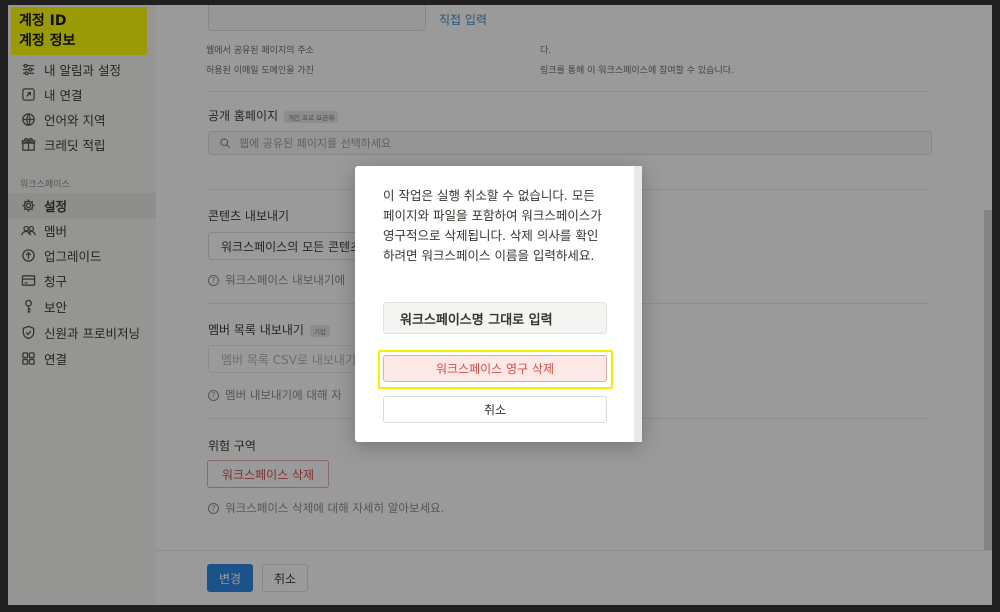  What do you see at coordinates (495, 368) in the screenshot?
I see `permanent-delete-button: 워크스페이스 영구 삭제` at bounding box center [495, 368].